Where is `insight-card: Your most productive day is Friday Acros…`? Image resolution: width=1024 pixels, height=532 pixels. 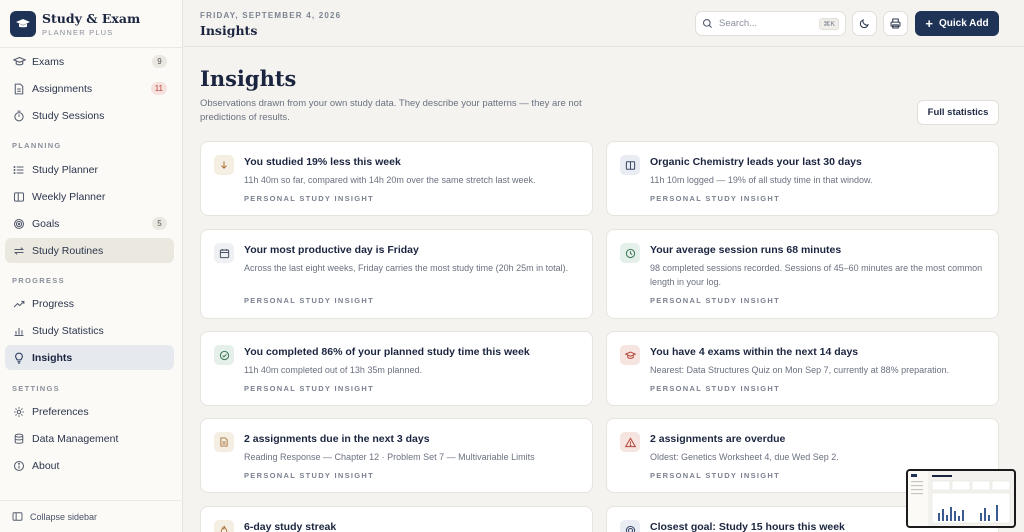
insight-card: Your most productive day is Friday Acros… is located at coordinates (396, 274).